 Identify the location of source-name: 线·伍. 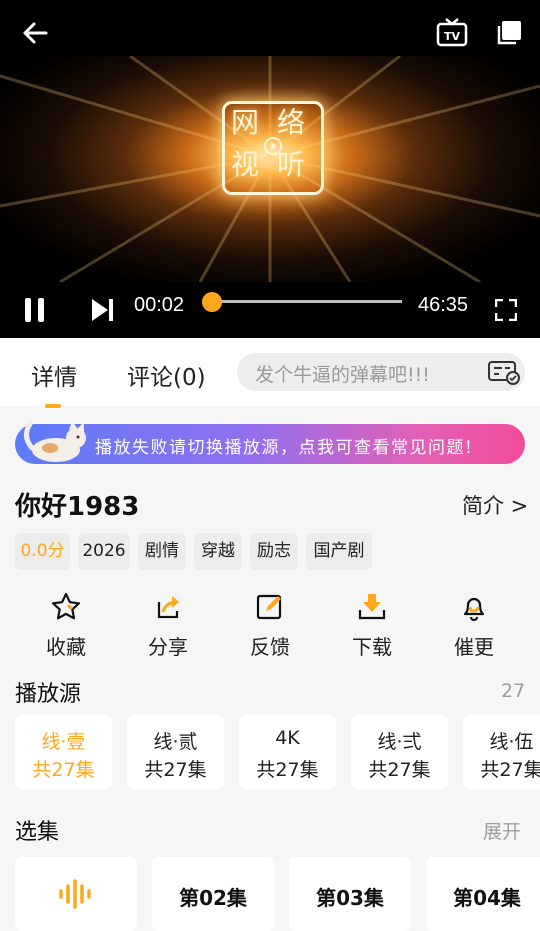
(511, 742).